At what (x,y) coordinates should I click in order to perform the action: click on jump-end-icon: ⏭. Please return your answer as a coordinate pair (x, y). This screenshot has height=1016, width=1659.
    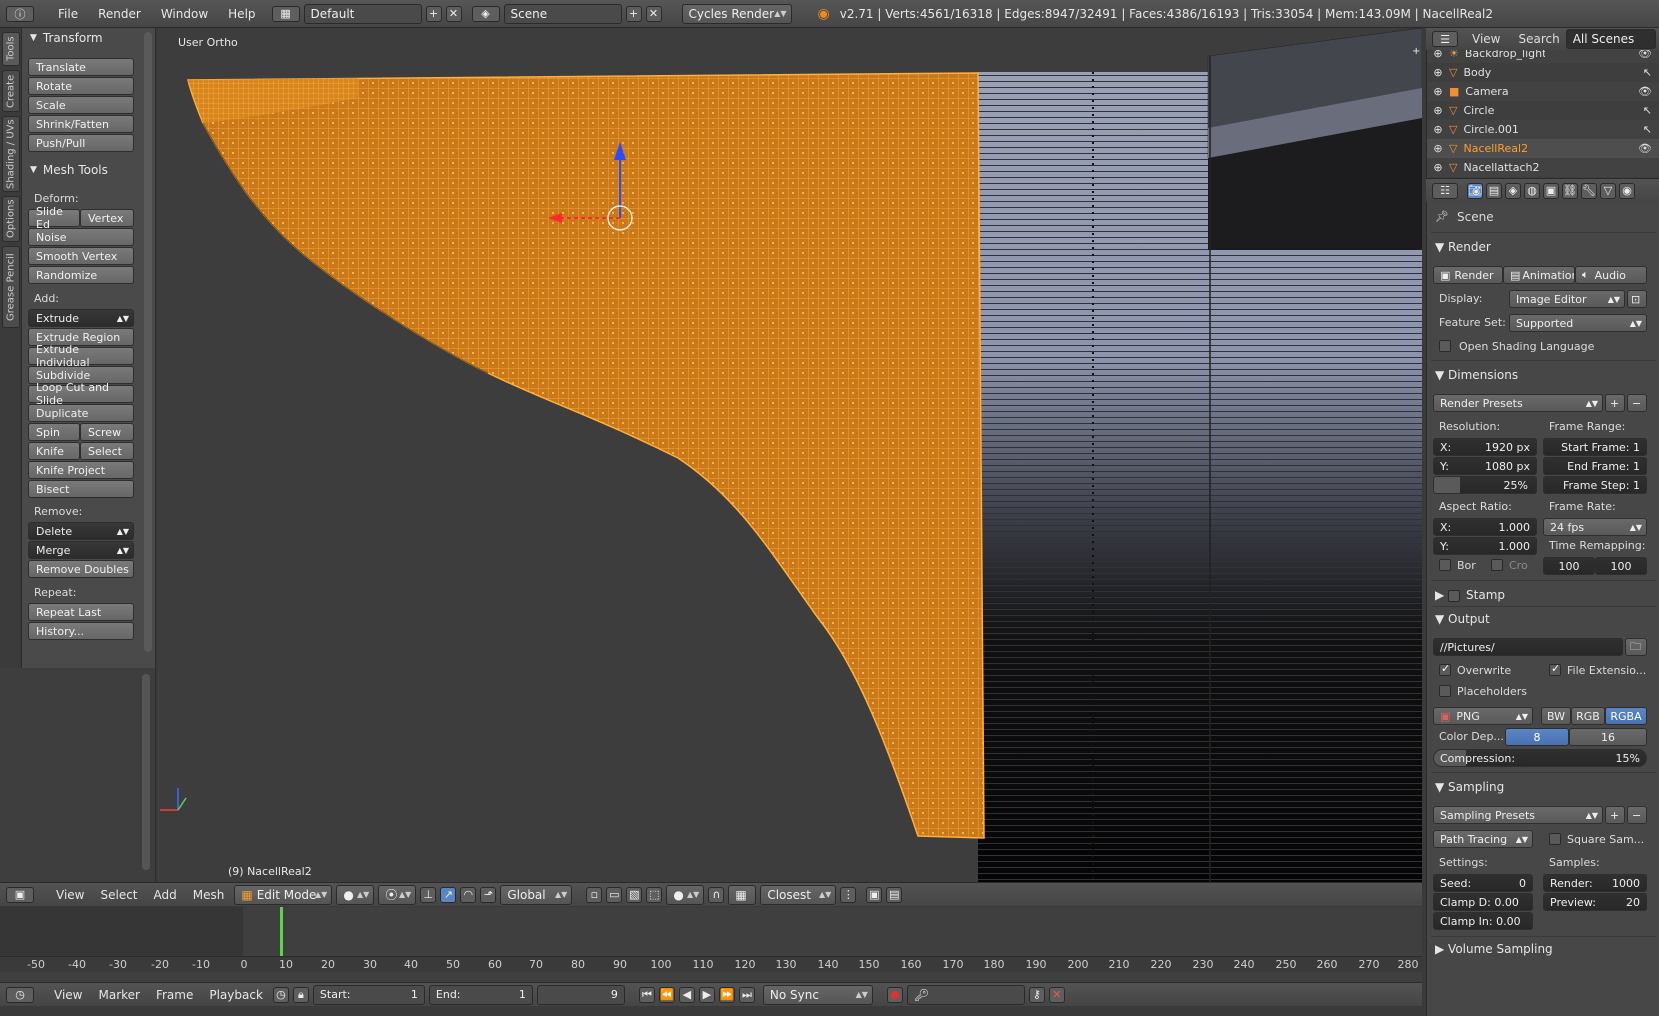
    Looking at the image, I should click on (746, 994).